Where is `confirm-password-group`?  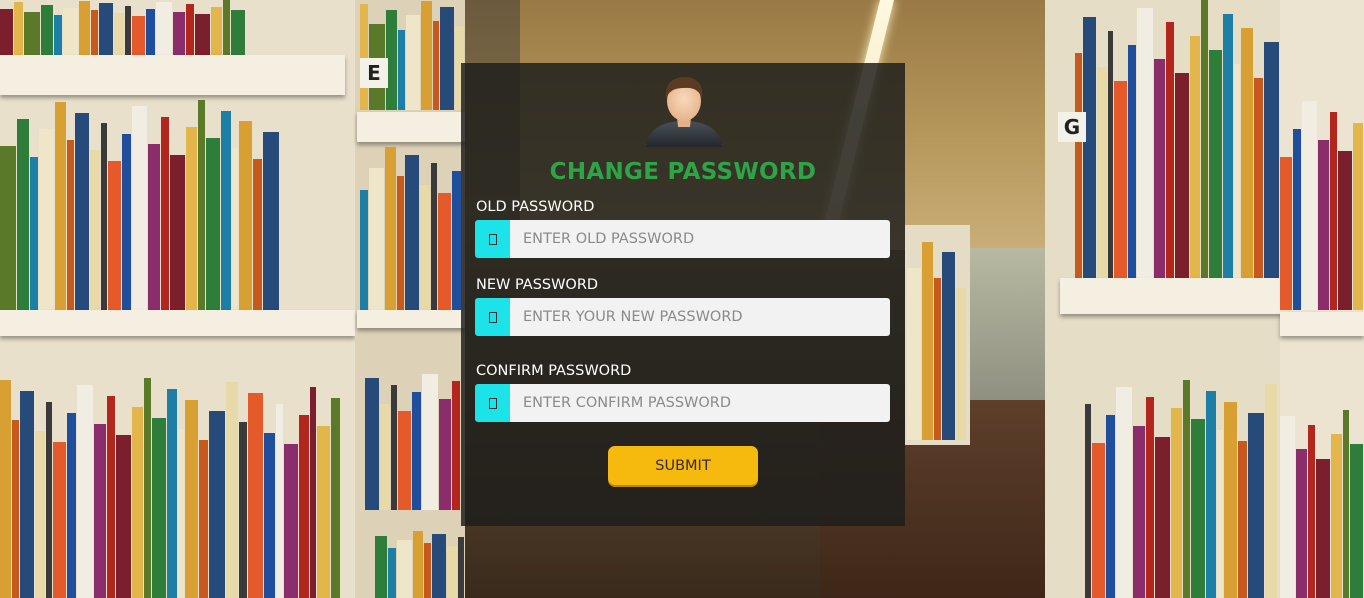 confirm-password-group is located at coordinates (682, 403).